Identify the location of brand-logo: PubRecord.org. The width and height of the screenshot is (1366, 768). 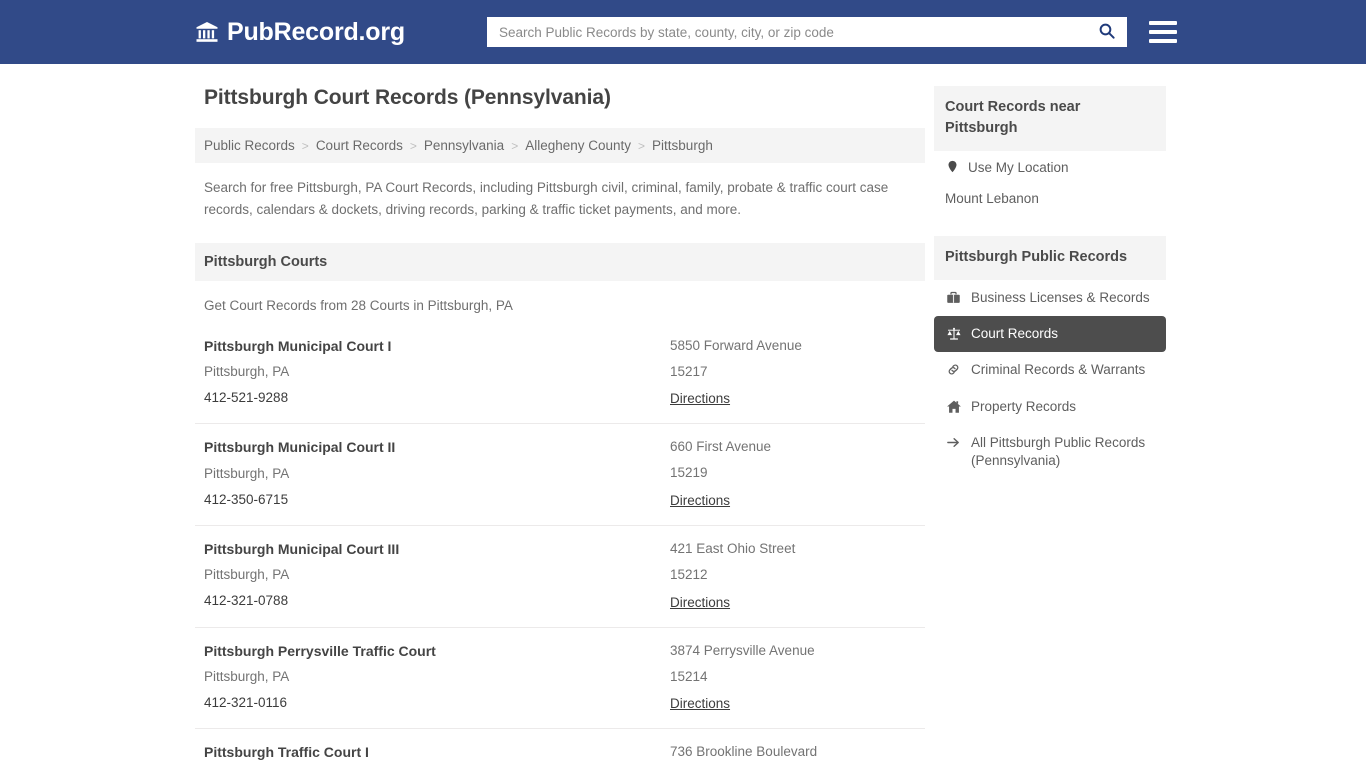
(300, 32).